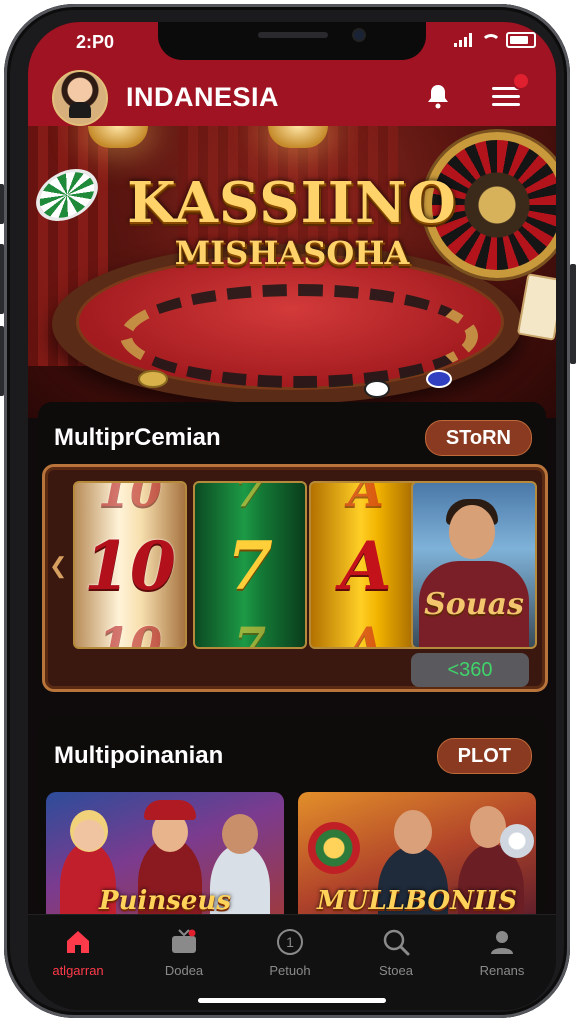 This screenshot has height=1024, width=576. Describe the element at coordinates (474, 604) in the screenshot. I see `host-shirt-label: Souas` at that location.